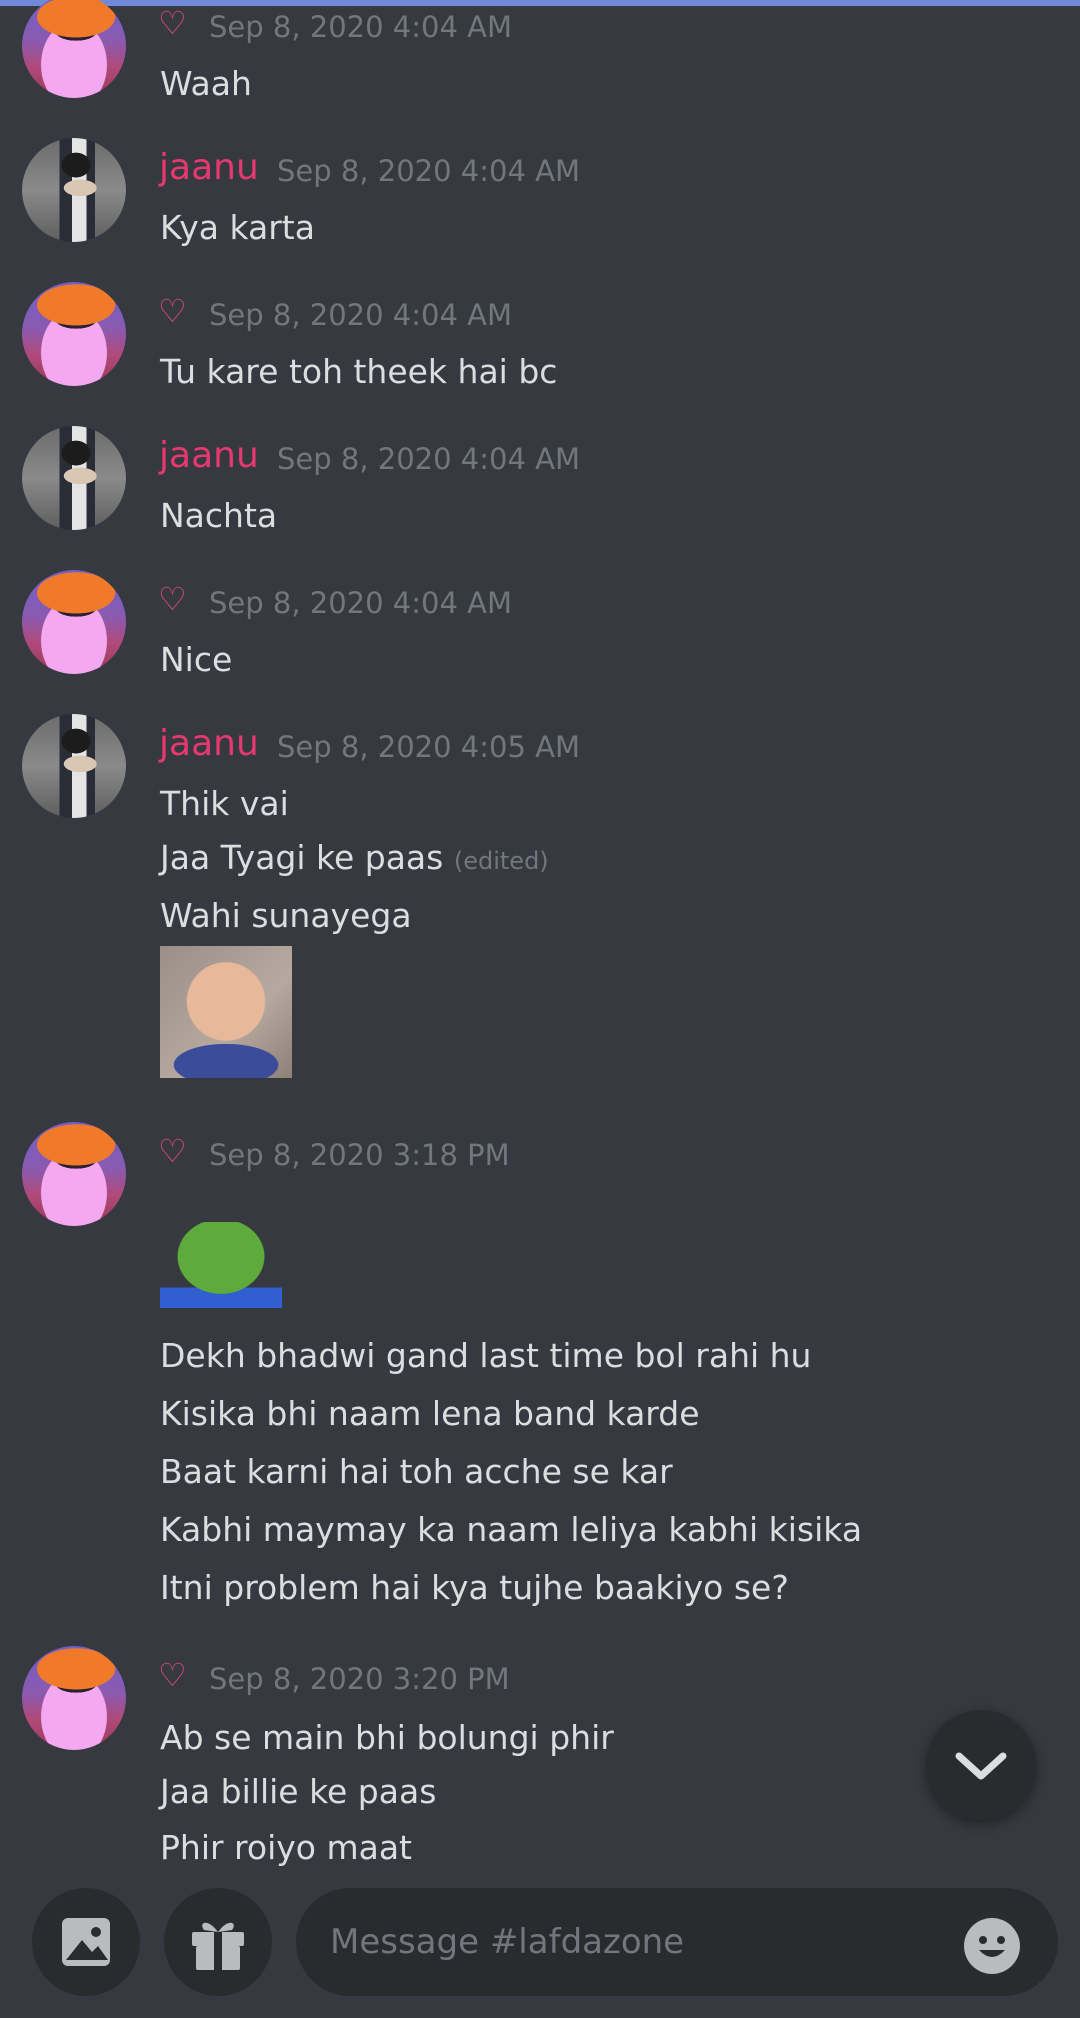 Image resolution: width=1080 pixels, height=2018 pixels. I want to click on sticker-image, so click(226, 1012).